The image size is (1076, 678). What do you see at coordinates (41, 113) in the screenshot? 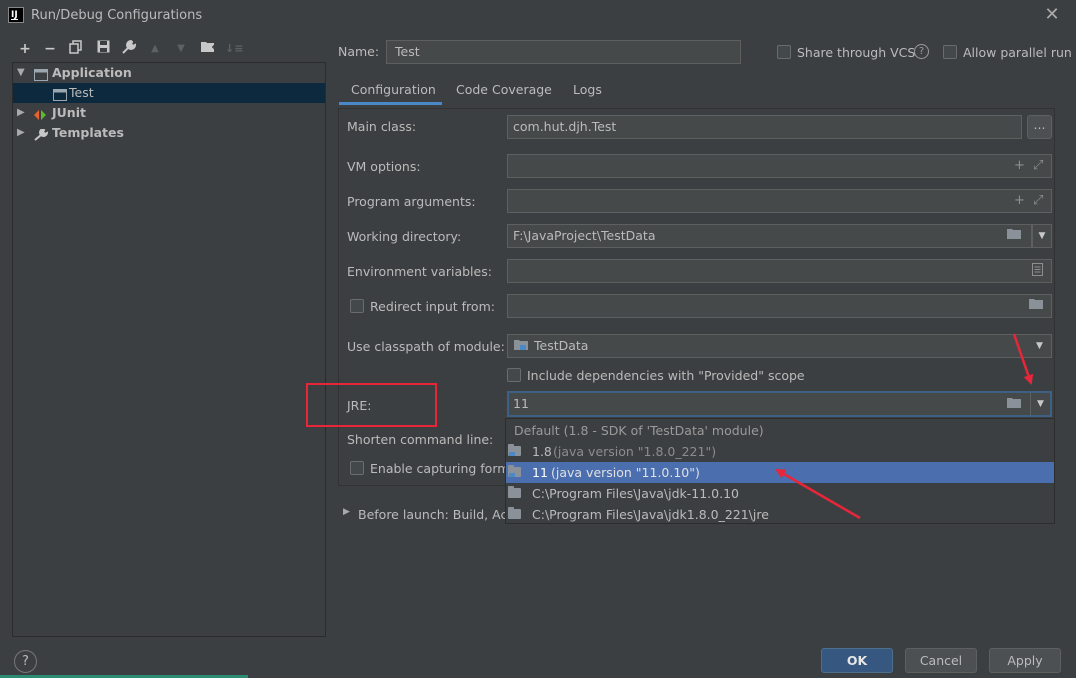
I see `junit-icon` at bounding box center [41, 113].